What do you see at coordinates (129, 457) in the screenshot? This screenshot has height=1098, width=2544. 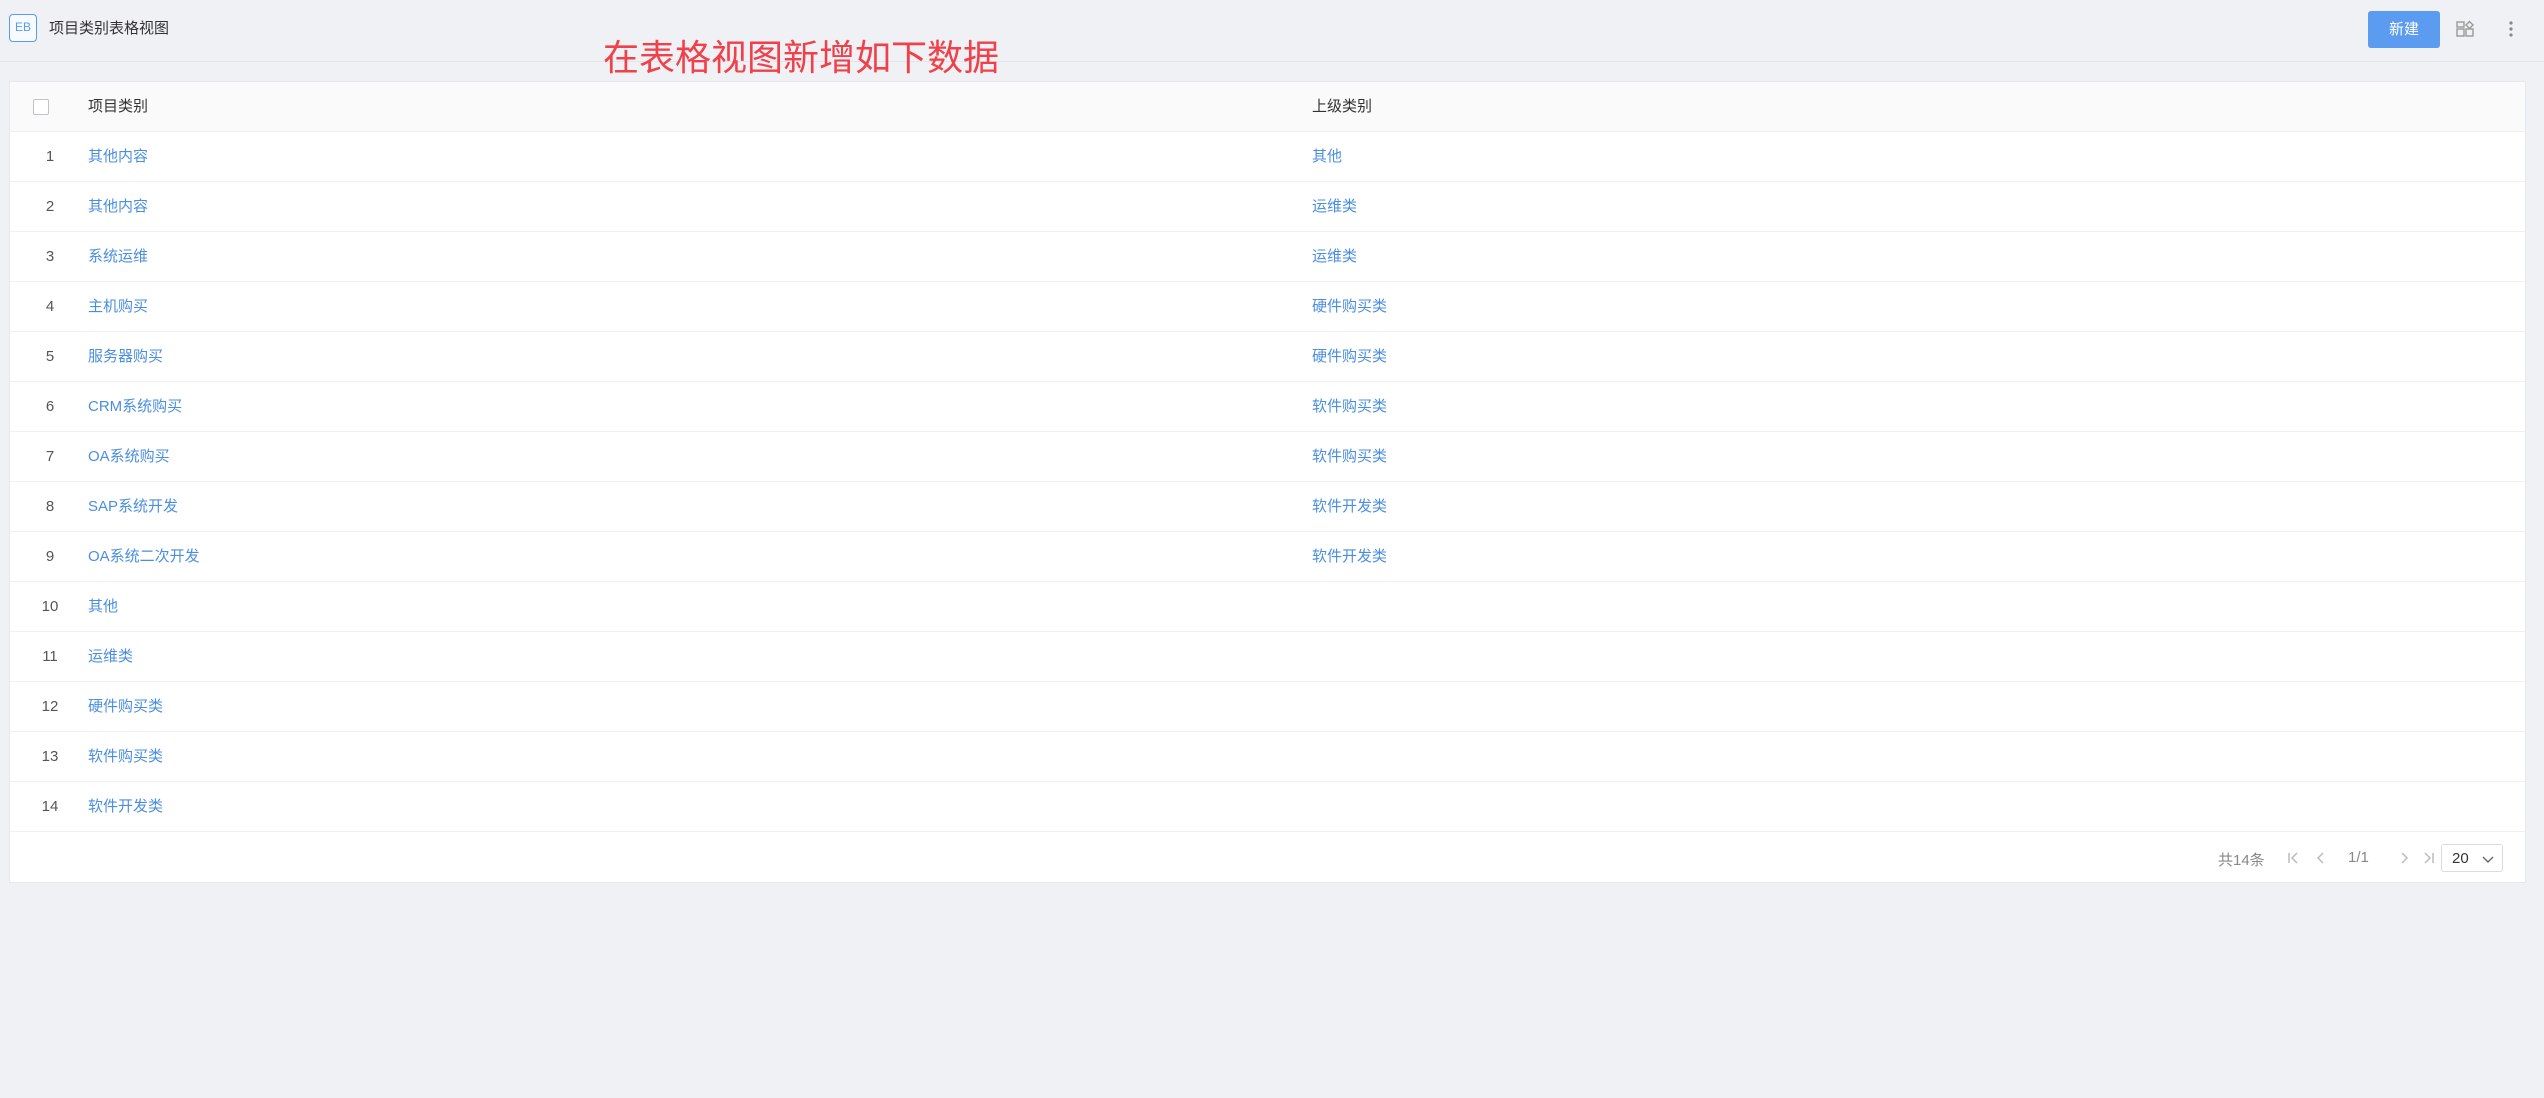 I see `category-link: OA系统购买` at bounding box center [129, 457].